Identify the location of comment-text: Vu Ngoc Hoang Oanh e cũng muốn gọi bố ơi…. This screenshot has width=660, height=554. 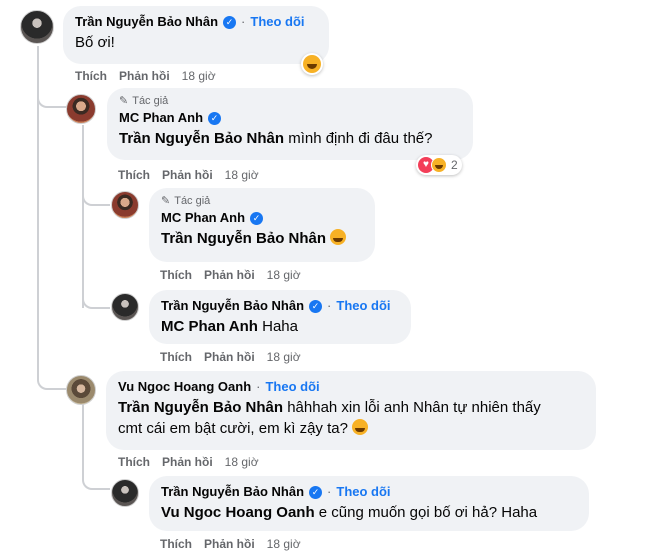
(349, 512).